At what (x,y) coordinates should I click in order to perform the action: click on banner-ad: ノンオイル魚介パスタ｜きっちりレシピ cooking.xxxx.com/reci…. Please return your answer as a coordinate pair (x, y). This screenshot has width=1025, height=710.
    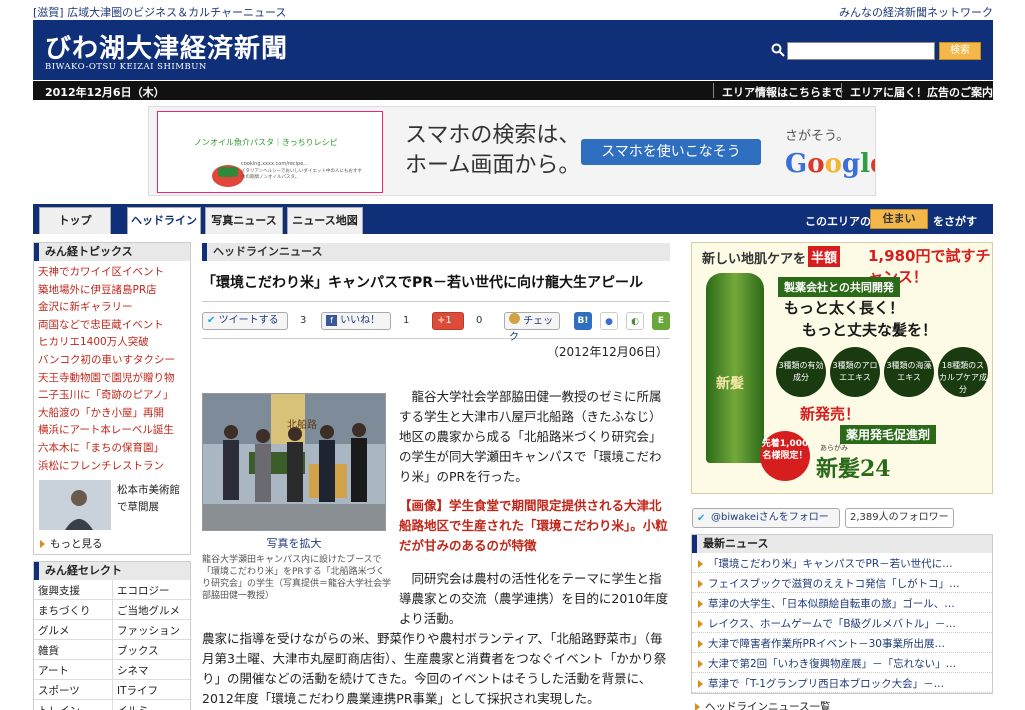
    Looking at the image, I should click on (512, 151).